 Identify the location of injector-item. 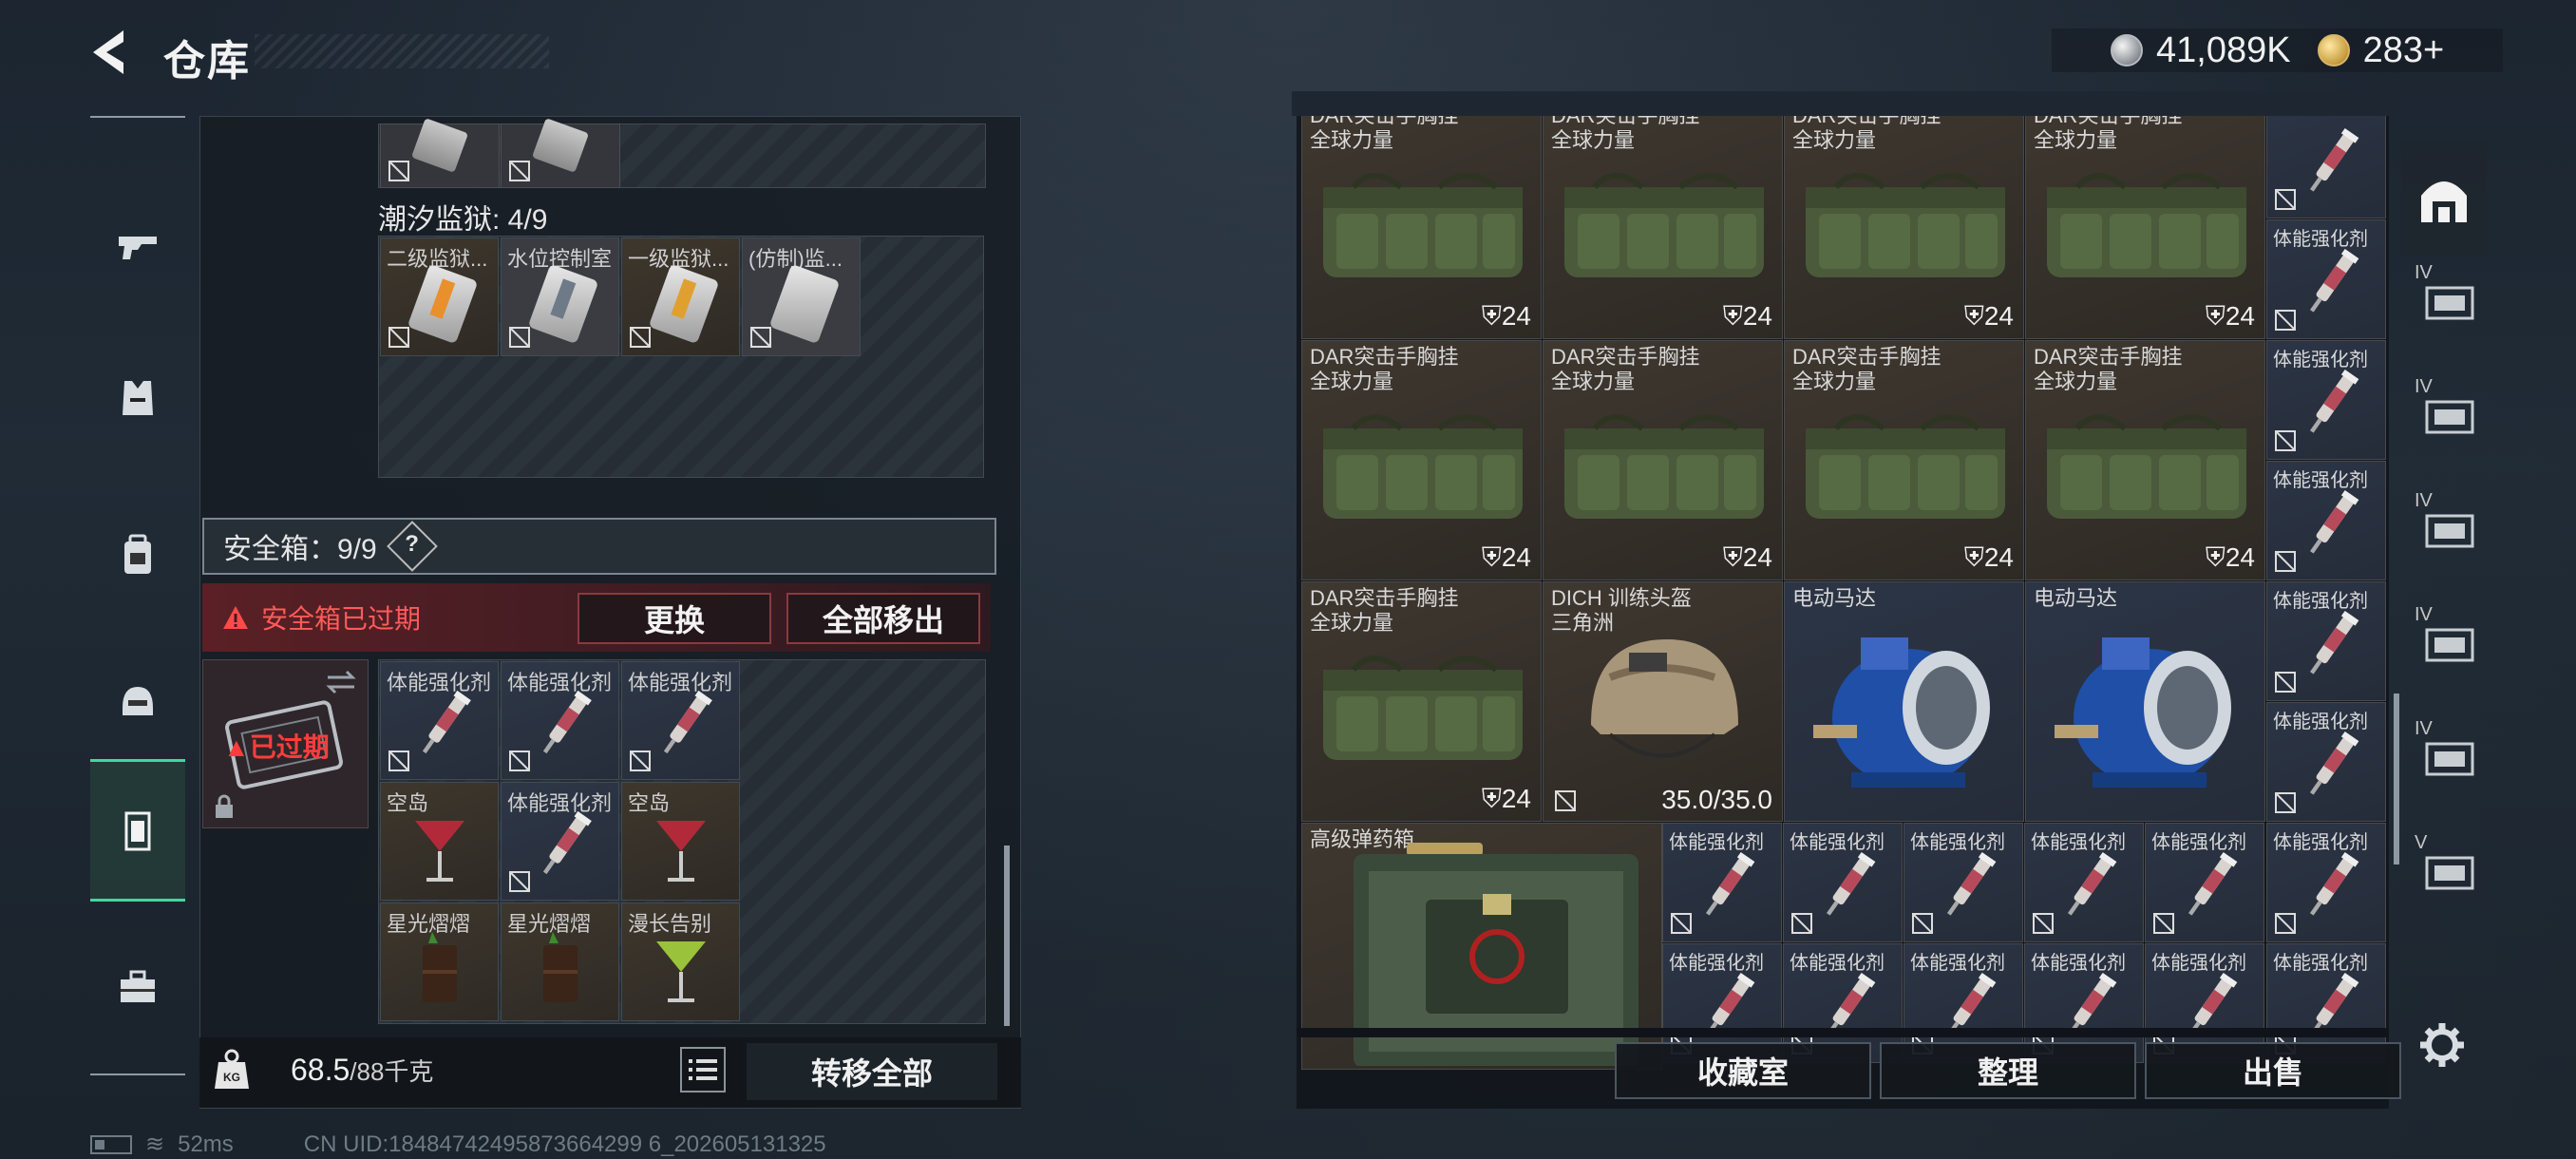
(2326, 167).